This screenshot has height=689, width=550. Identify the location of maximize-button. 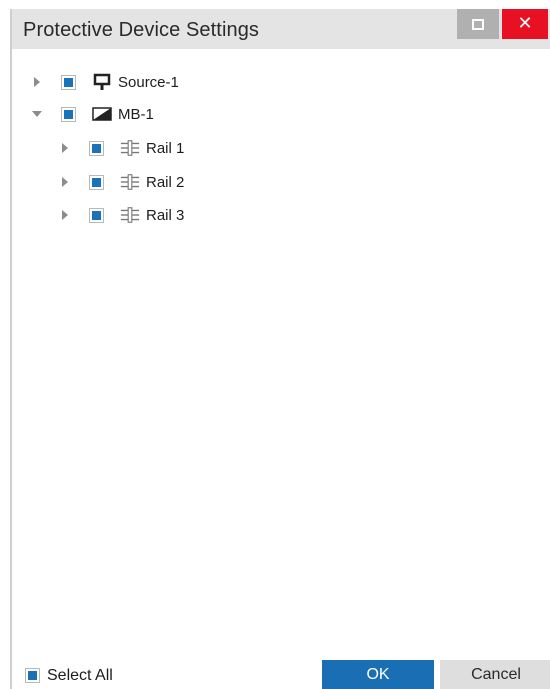
(478, 24).